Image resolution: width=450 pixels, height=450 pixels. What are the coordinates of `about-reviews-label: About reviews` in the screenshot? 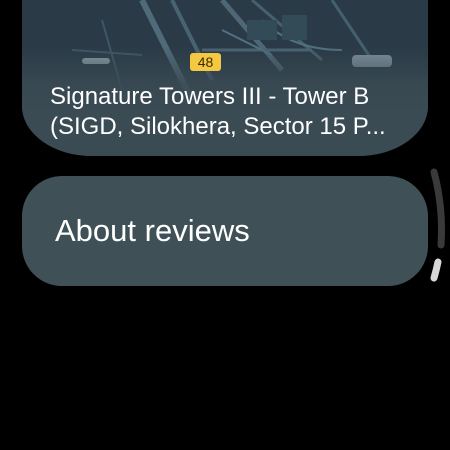 It's located at (152, 230).